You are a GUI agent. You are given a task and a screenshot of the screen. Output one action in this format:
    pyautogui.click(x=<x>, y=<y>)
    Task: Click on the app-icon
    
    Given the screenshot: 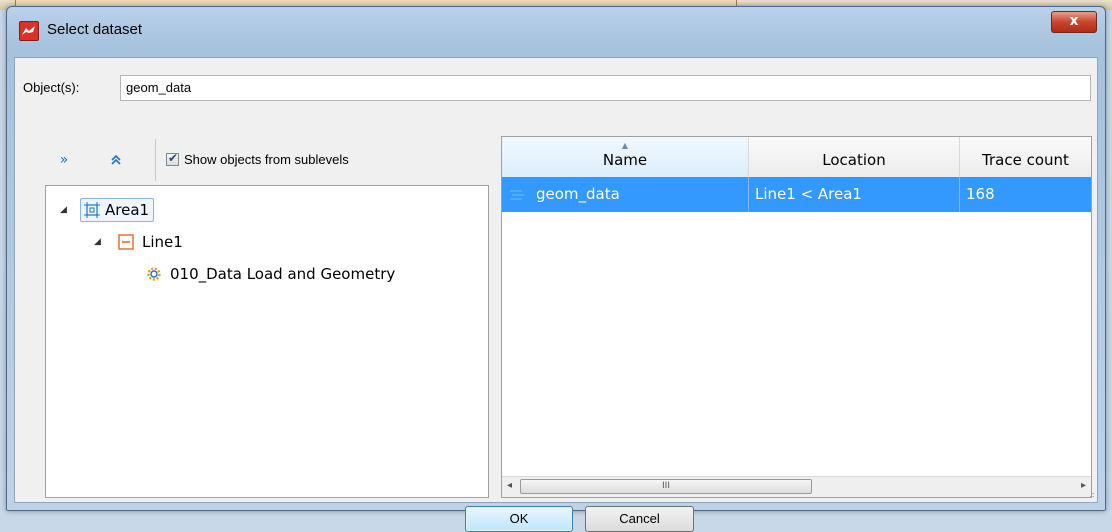 What is the action you would take?
    pyautogui.click(x=29, y=31)
    